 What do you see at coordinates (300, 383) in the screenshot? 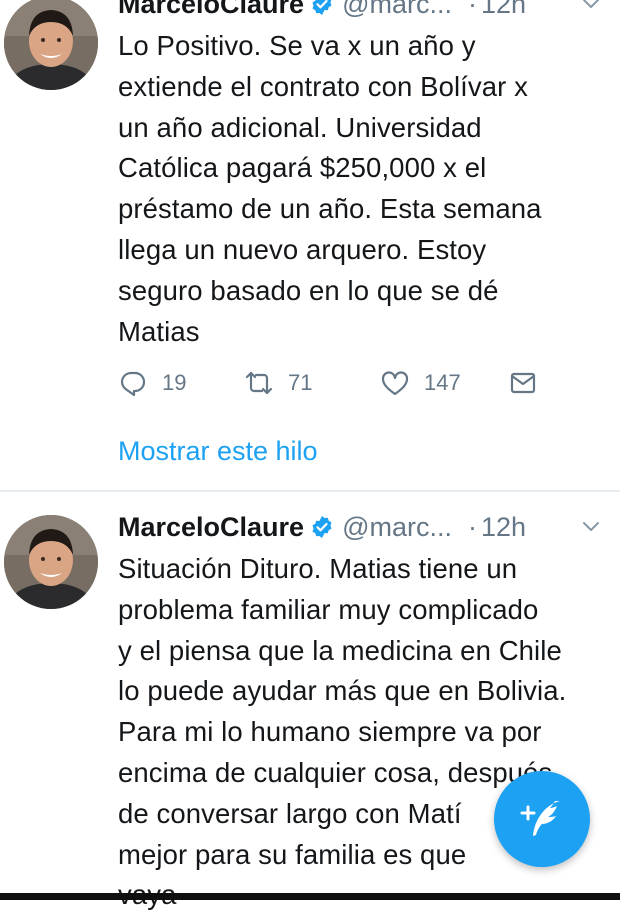
I see `retweet-count: 71` at bounding box center [300, 383].